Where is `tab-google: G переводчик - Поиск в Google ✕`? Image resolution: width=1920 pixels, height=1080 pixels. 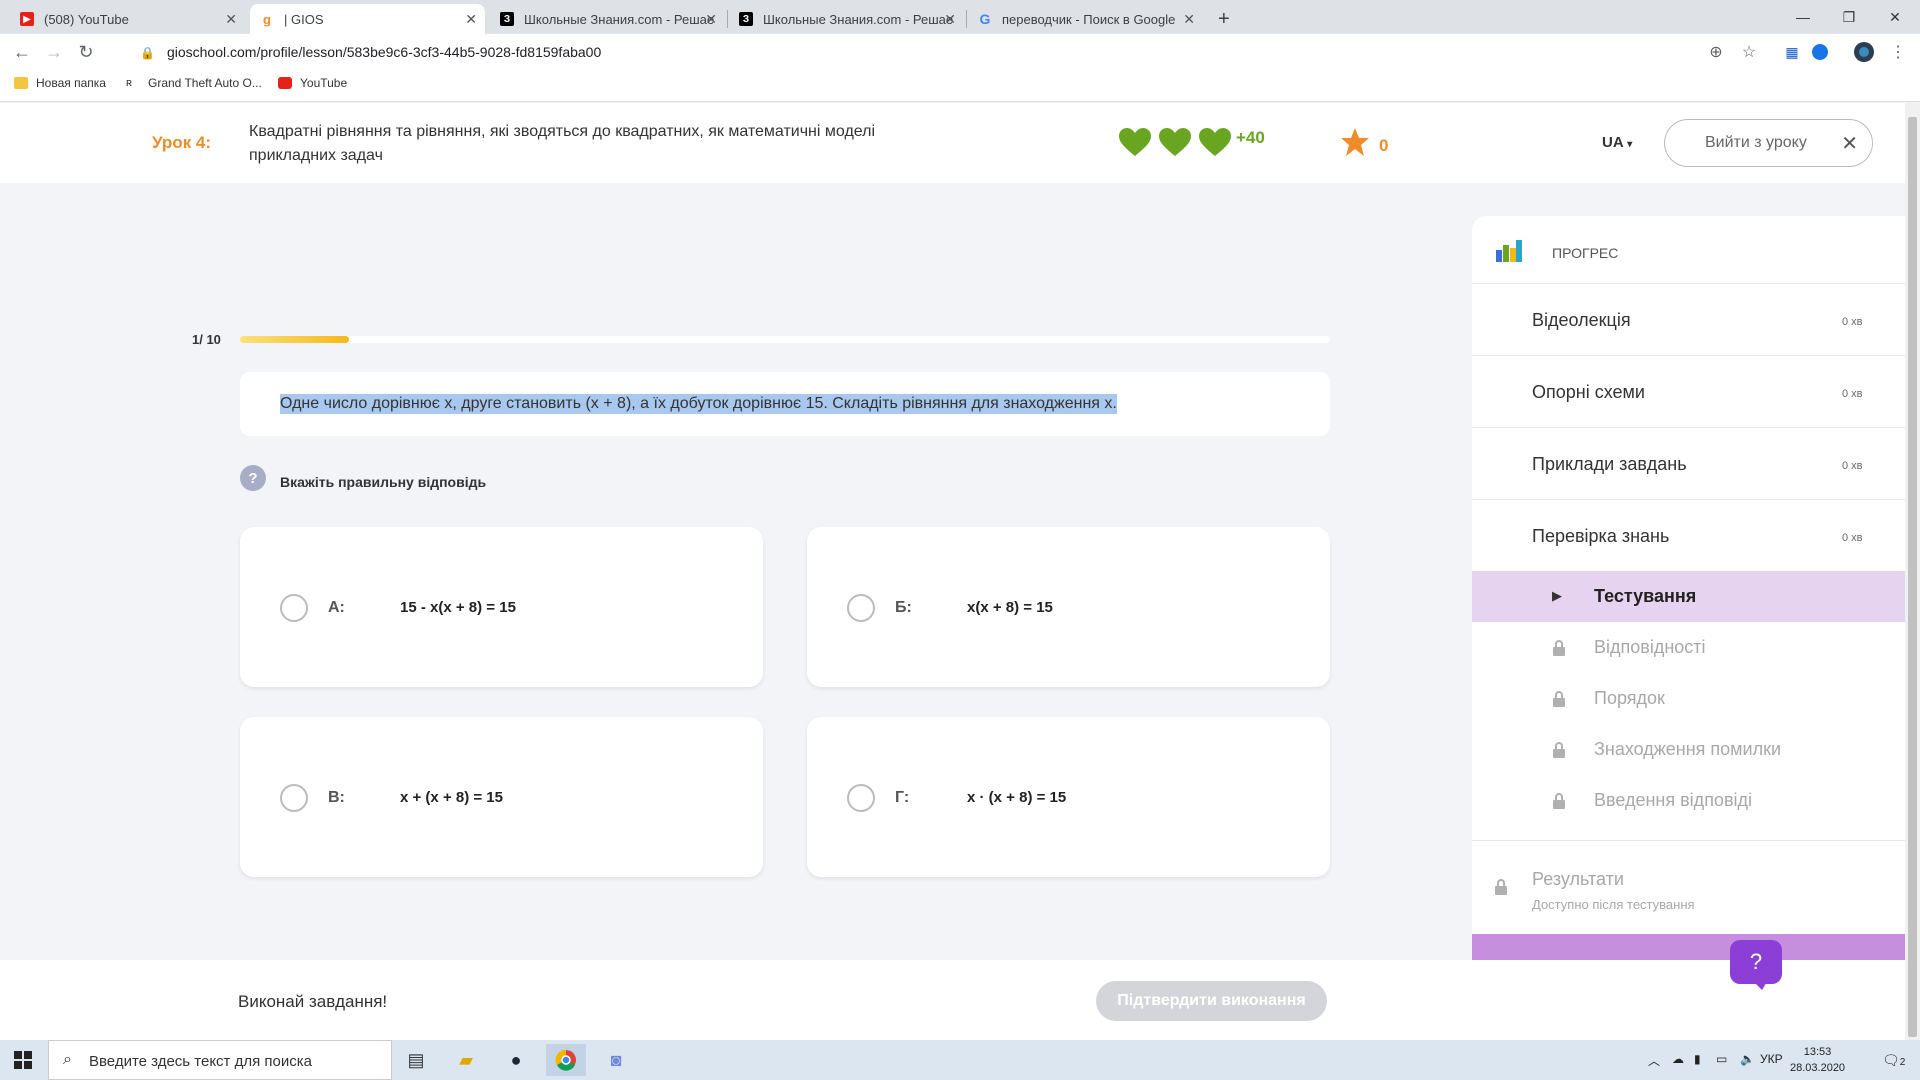
tab-google: G переводчик - Поиск в Google ✕ is located at coordinates (1085, 19).